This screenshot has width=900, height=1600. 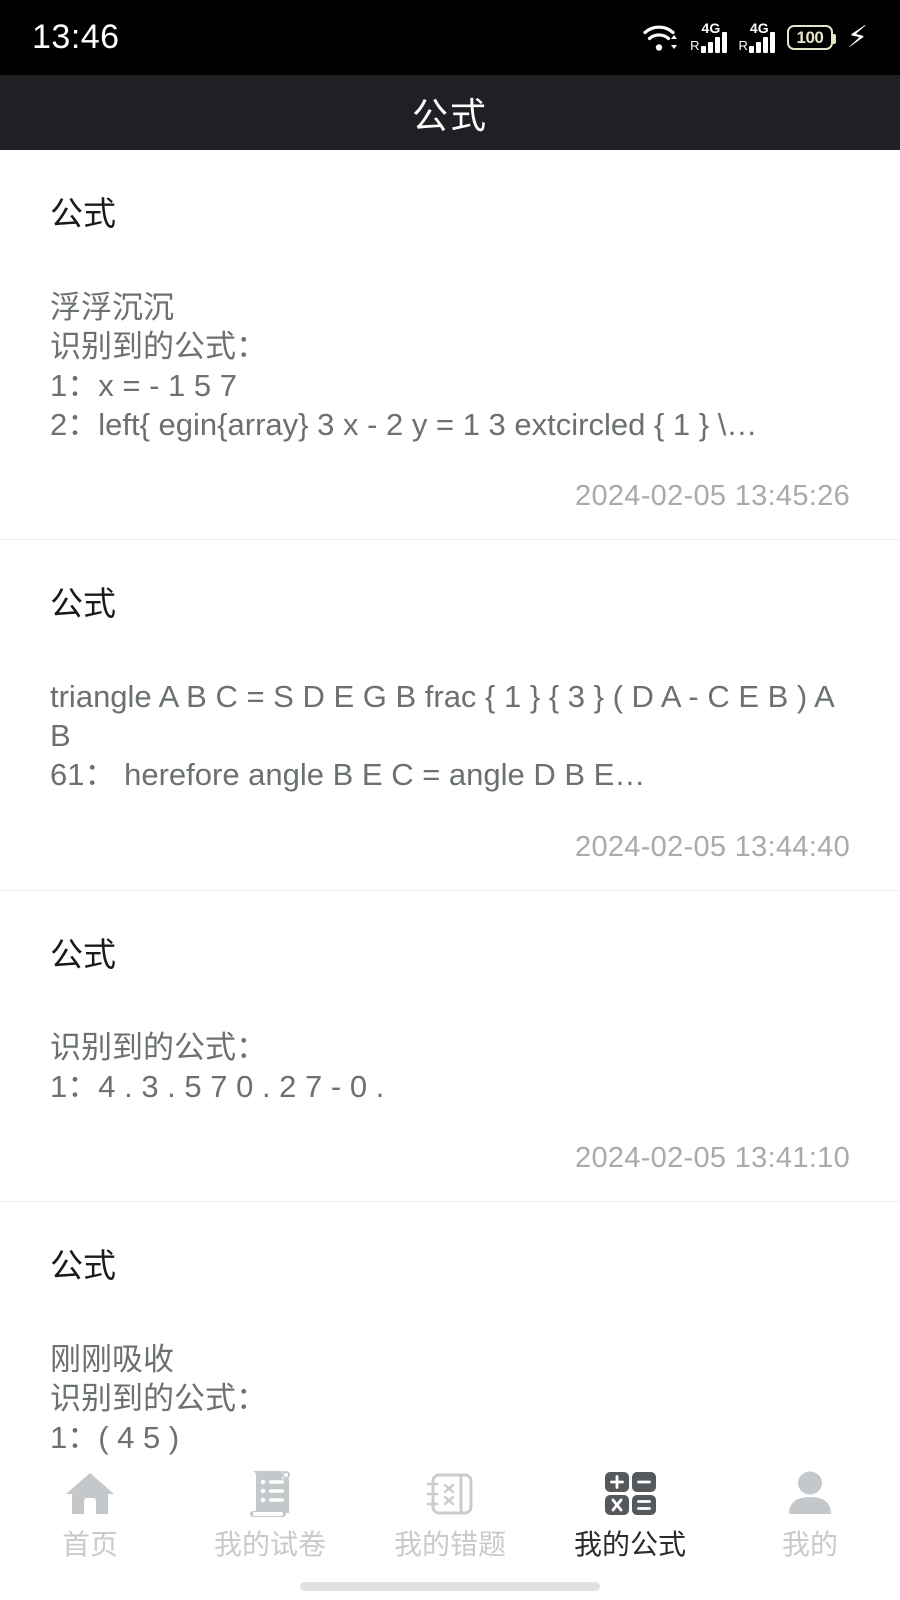 I want to click on tab-label-wrong-questions: 我的错题, so click(x=449, y=1544).